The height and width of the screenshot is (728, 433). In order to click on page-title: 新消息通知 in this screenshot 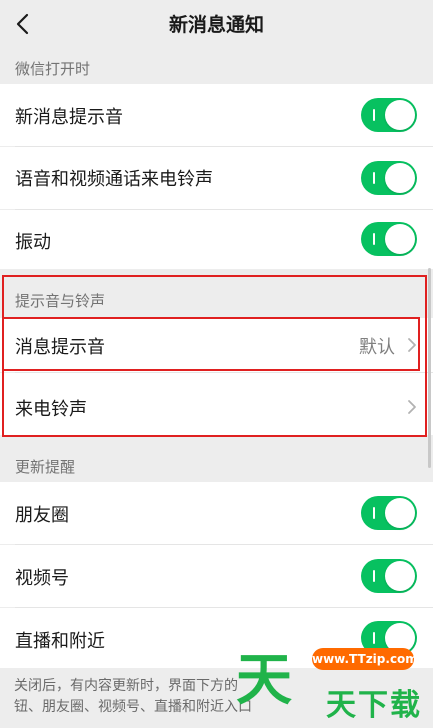, I will do `click(216, 25)`.